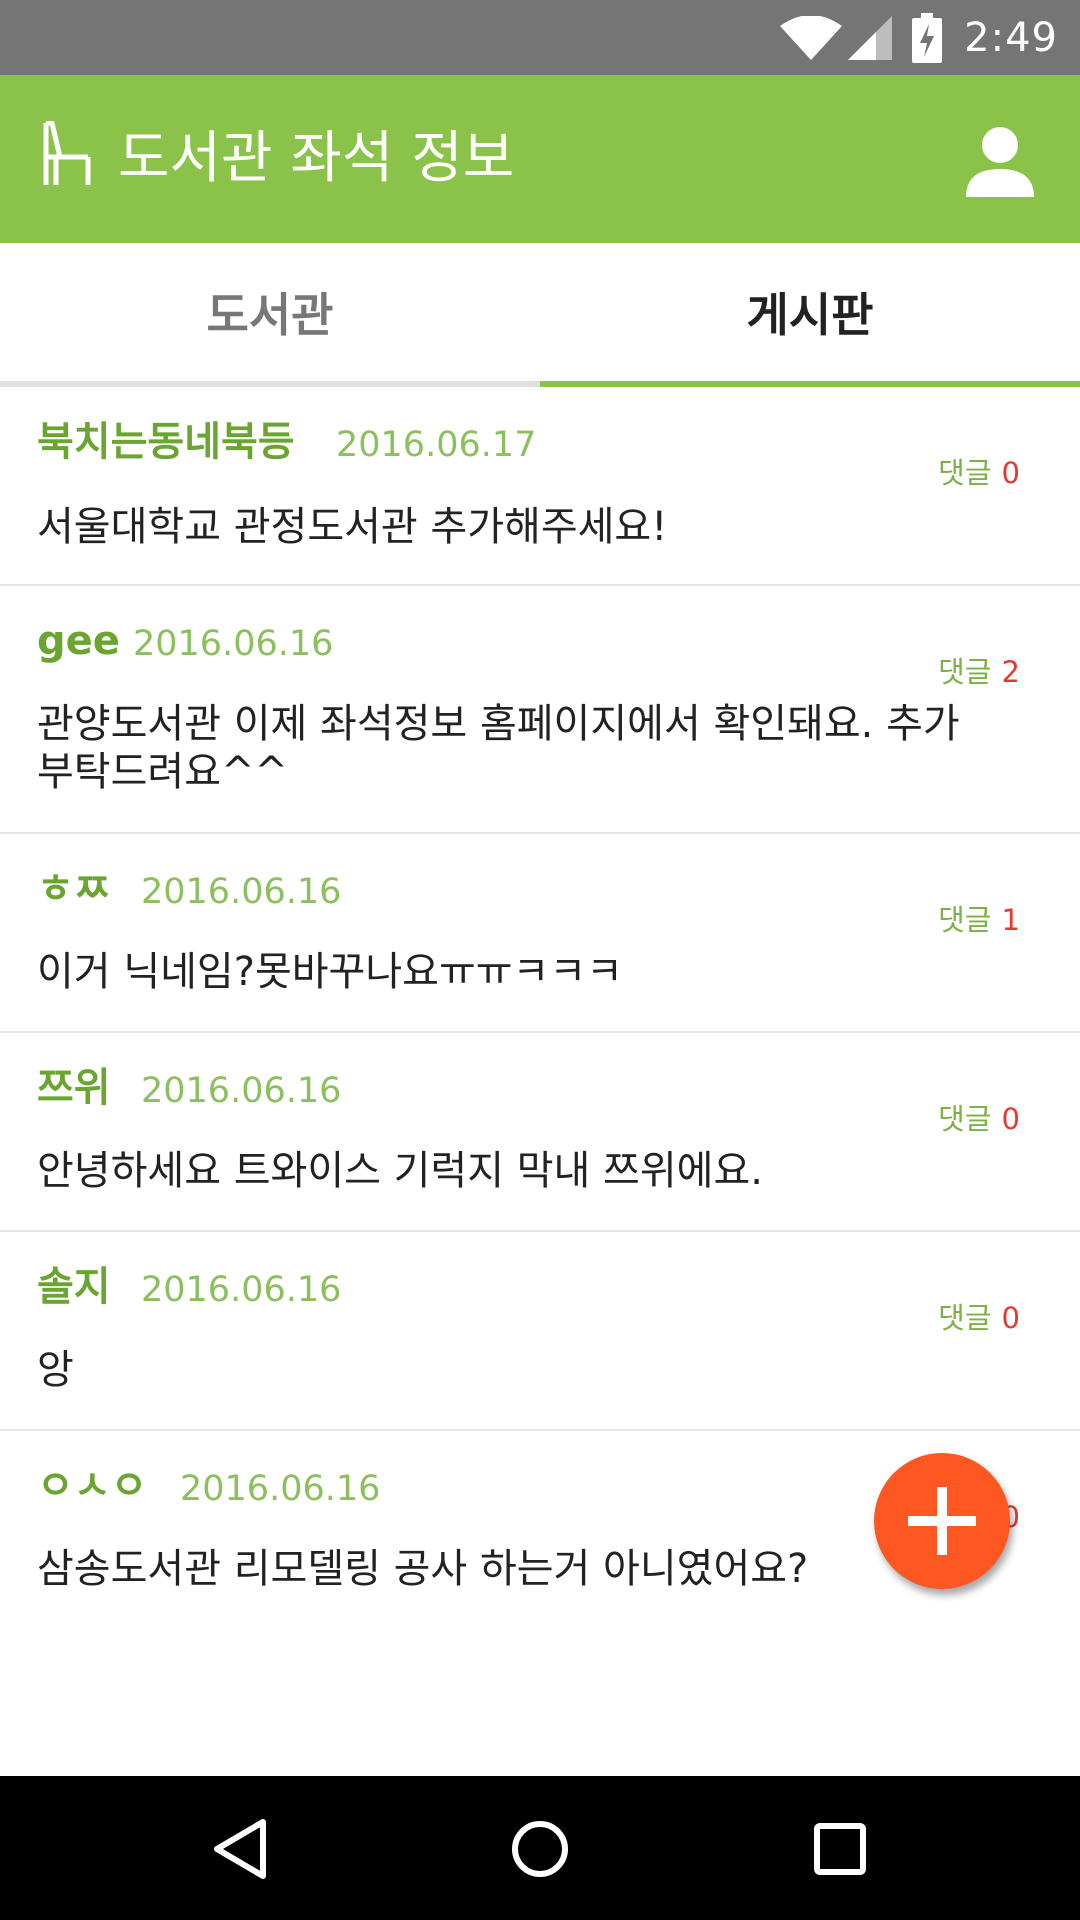 The width and height of the screenshot is (1080, 1920). Describe the element at coordinates (92, 1486) in the screenshot. I see `post-author: ㅇㅅㅇ` at that location.